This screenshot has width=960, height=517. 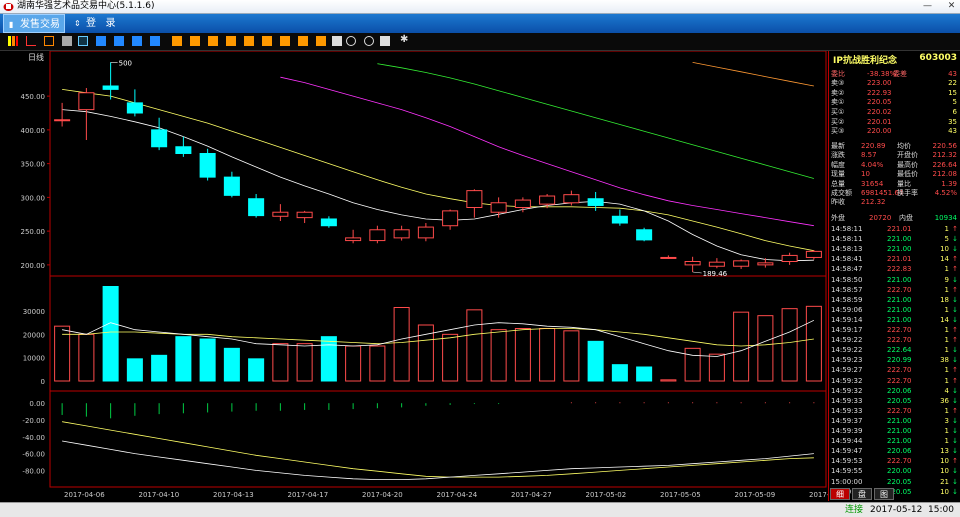 I want to click on gear-icon: ✱, so click(x=405, y=40).